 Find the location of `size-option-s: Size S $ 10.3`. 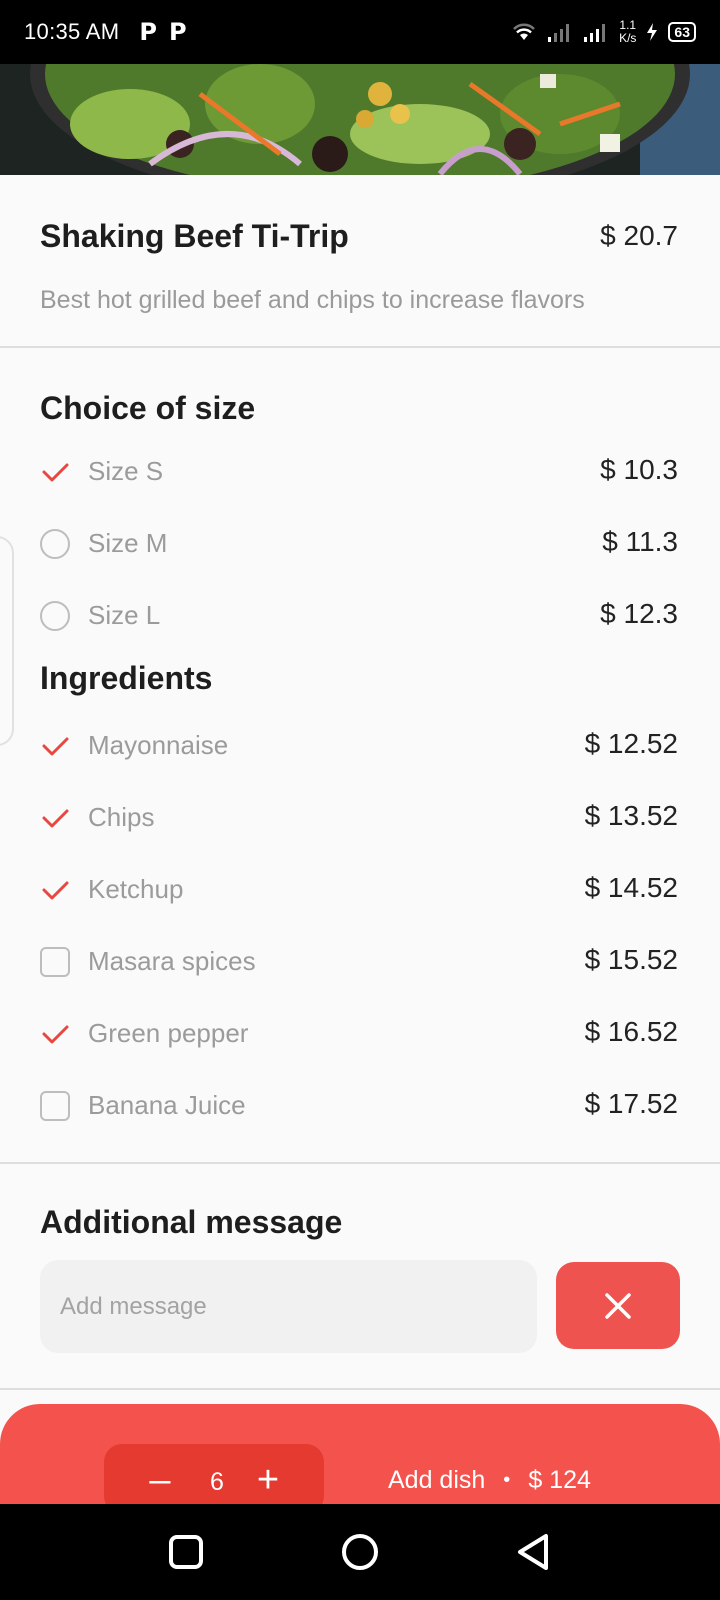

size-option-s: Size S $ 10.3 is located at coordinates (360, 472).